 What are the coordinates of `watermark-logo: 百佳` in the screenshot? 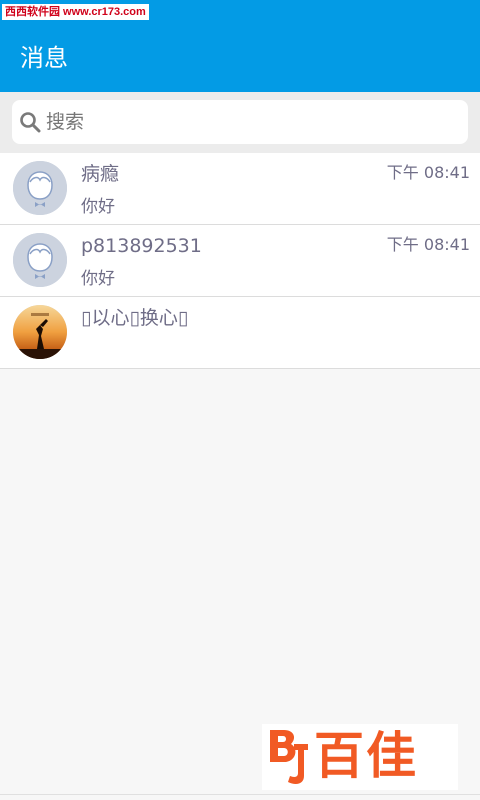 It's located at (360, 757).